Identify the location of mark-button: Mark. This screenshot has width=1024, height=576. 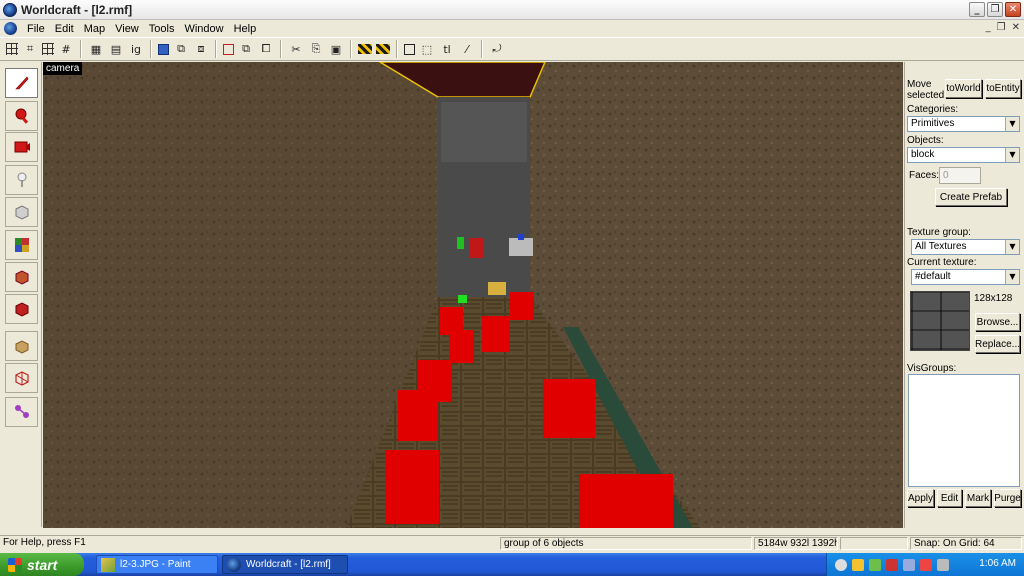
(978, 498).